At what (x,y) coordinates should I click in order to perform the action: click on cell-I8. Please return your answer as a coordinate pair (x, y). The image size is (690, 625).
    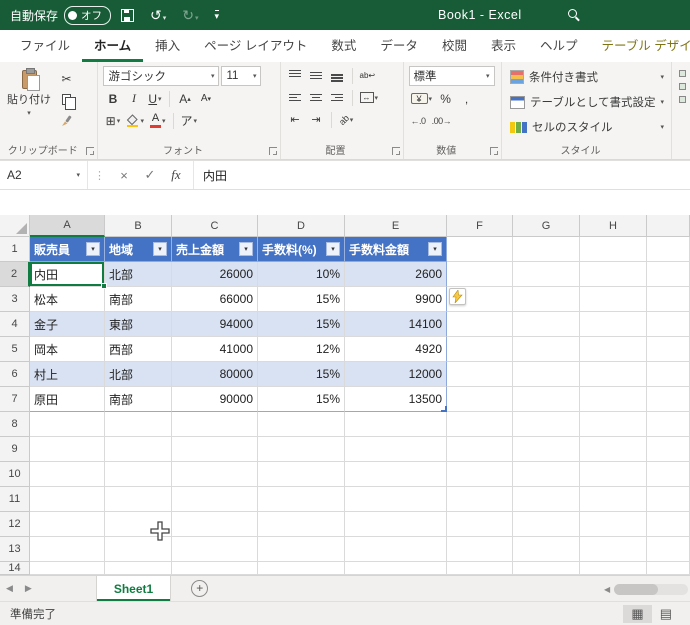
    Looking at the image, I should click on (668, 424).